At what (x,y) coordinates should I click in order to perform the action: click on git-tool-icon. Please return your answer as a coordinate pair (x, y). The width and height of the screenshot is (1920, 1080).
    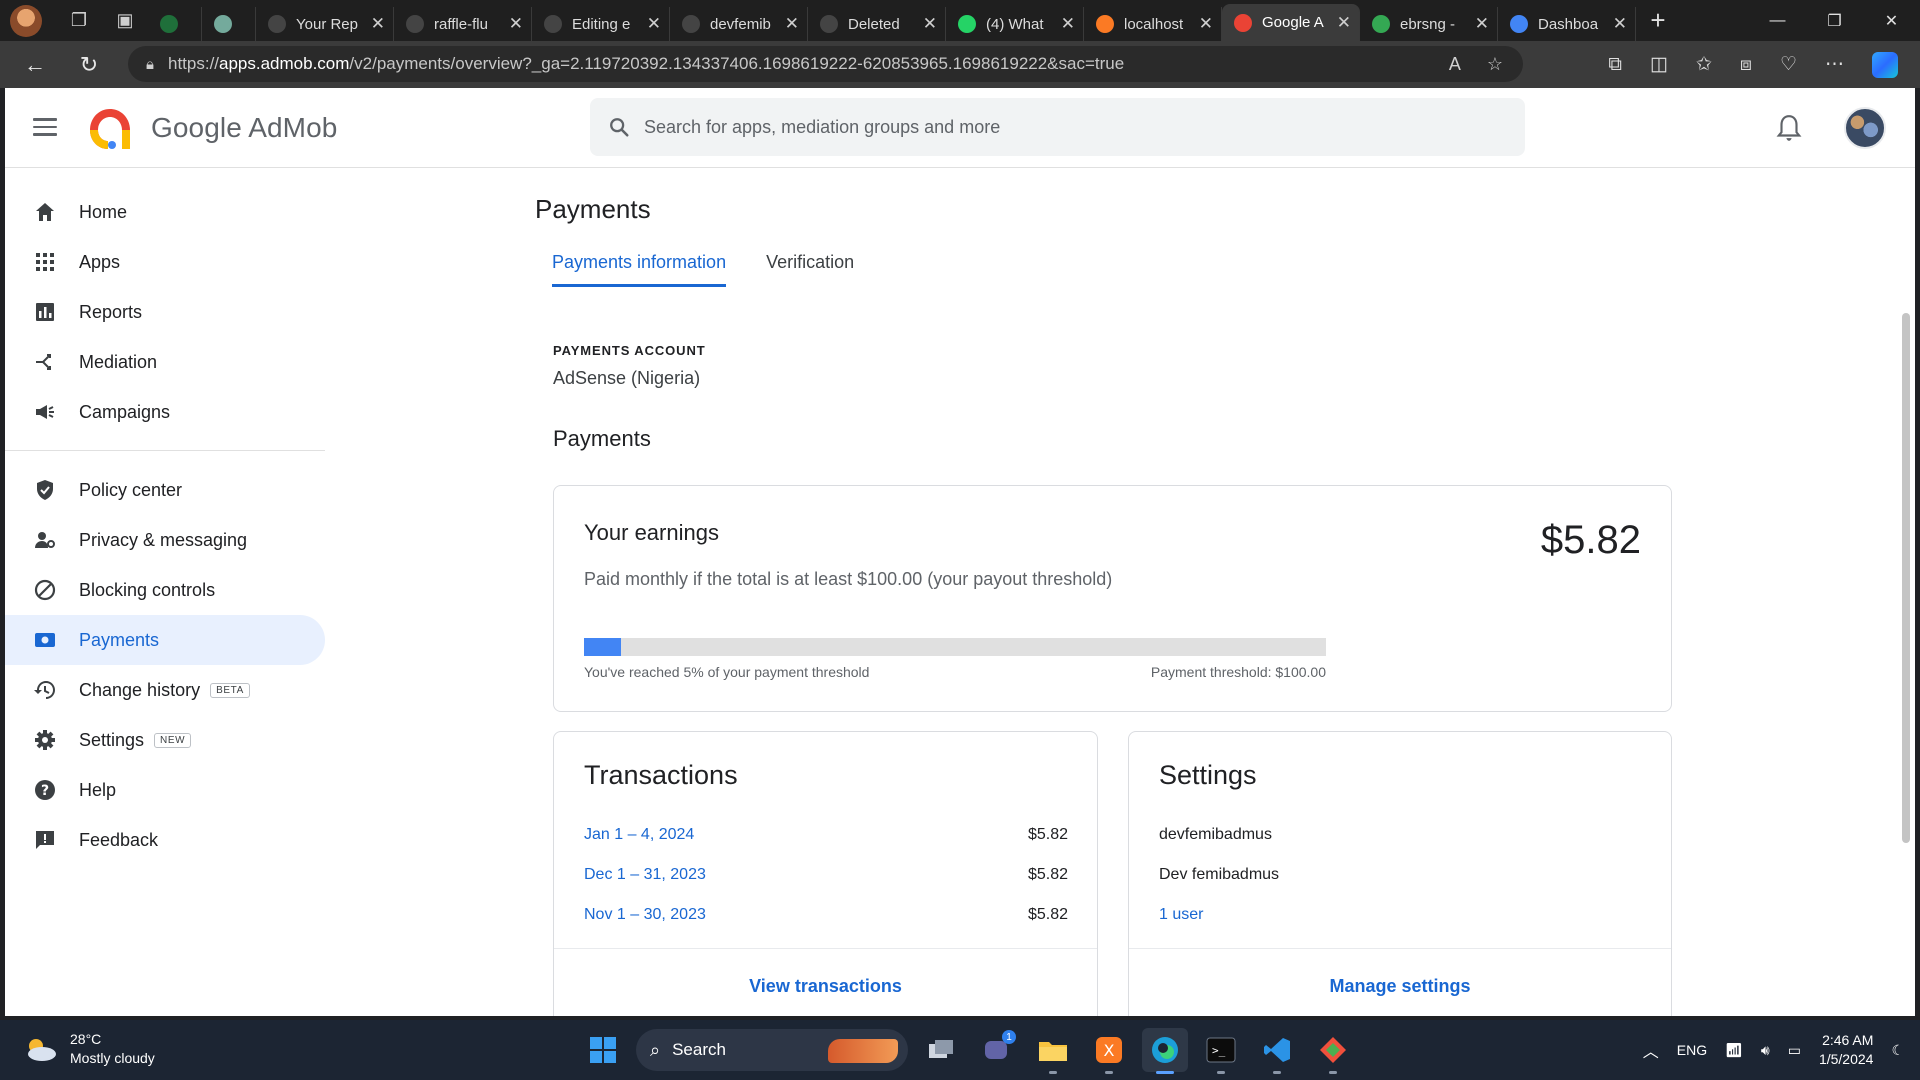
    Looking at the image, I should click on (1333, 1051).